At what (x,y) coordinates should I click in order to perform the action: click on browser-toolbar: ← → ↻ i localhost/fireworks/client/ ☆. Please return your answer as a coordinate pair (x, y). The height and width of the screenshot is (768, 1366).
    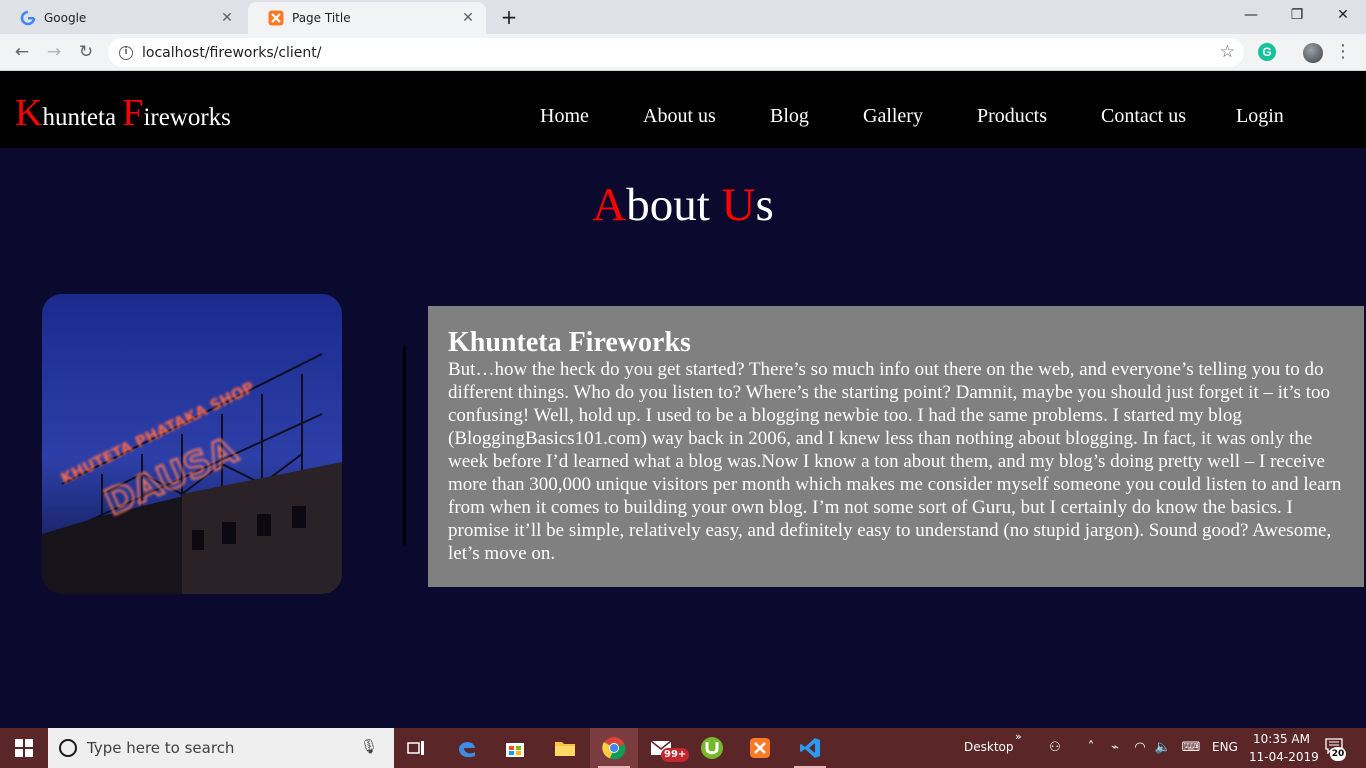
    Looking at the image, I should click on (683, 52).